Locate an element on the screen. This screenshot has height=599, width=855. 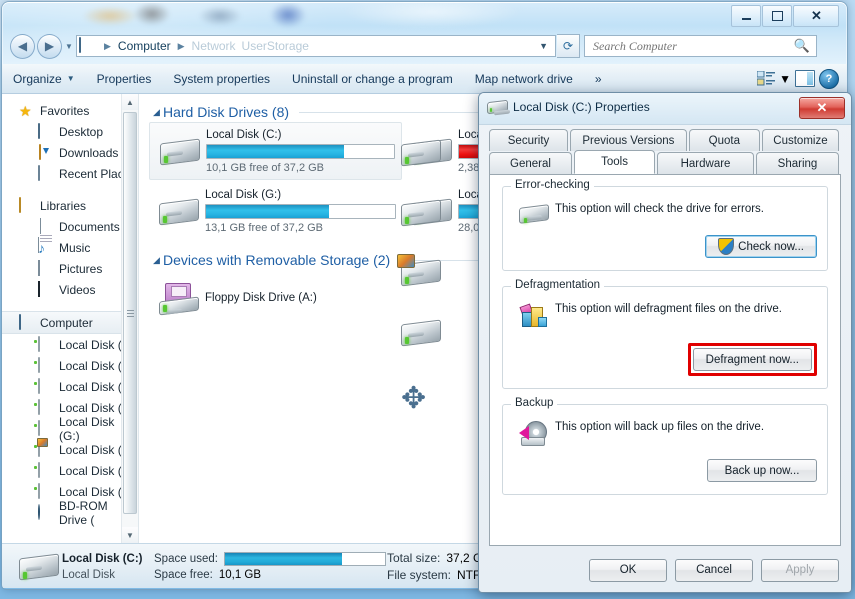
sidebar-label: Downloads is located at coordinates (89, 152).